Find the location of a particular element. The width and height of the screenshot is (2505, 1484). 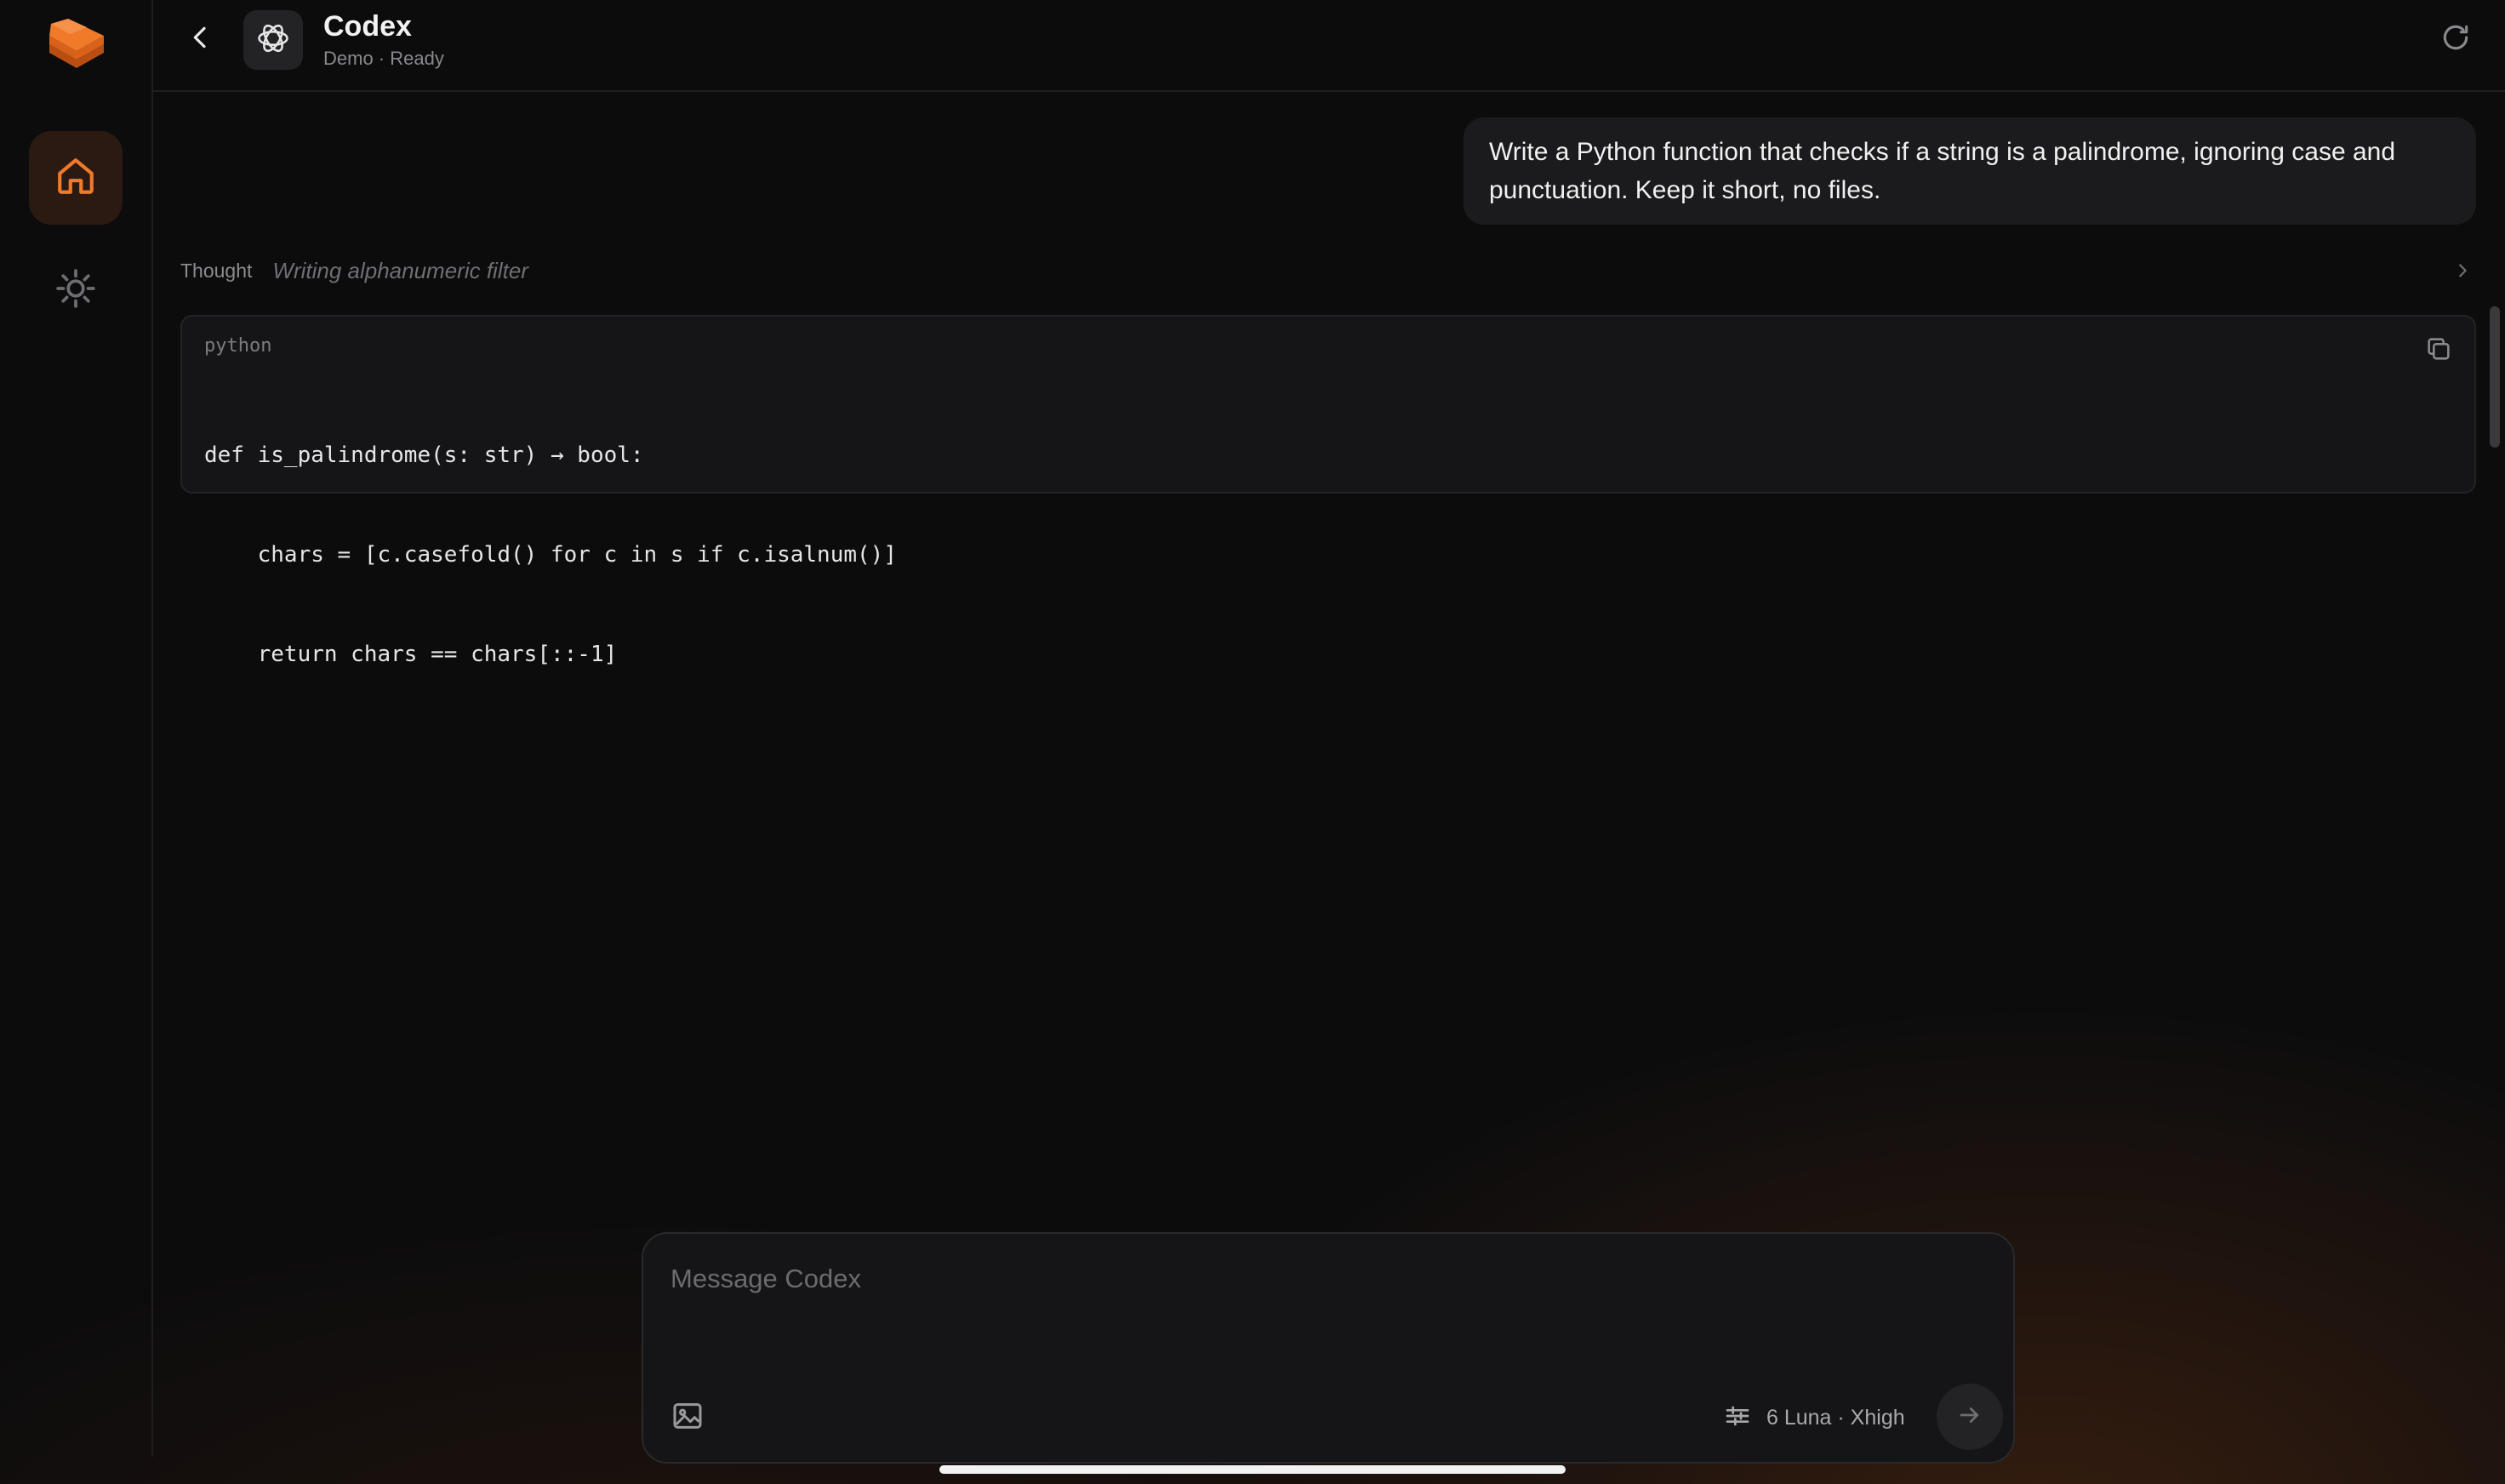

refresh-icon is located at coordinates (2455, 39).